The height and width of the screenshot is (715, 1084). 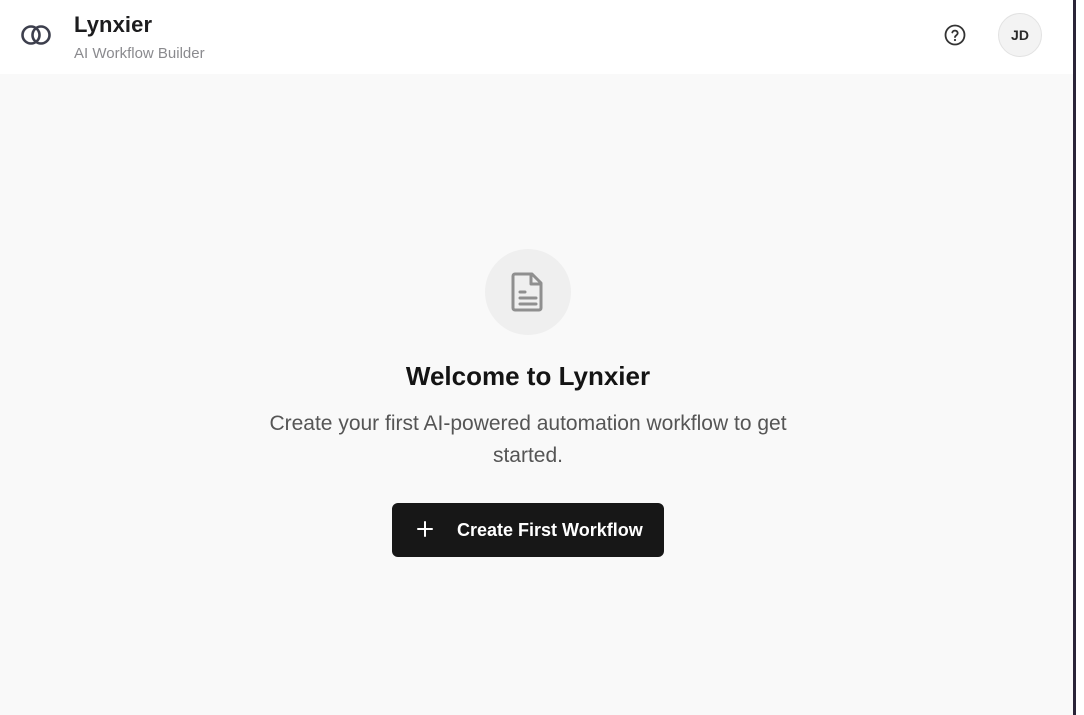 I want to click on create-first-workflow-label: Create First Workflow, so click(x=550, y=530).